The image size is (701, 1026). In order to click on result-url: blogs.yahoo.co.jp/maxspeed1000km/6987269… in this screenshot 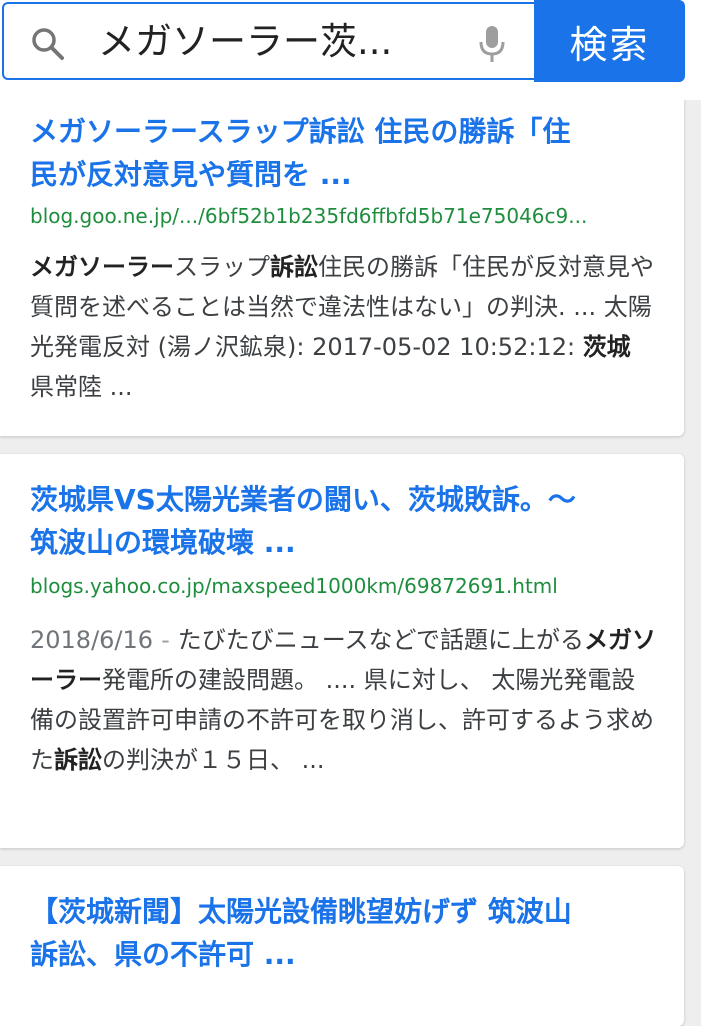, I will do `click(350, 586)`.